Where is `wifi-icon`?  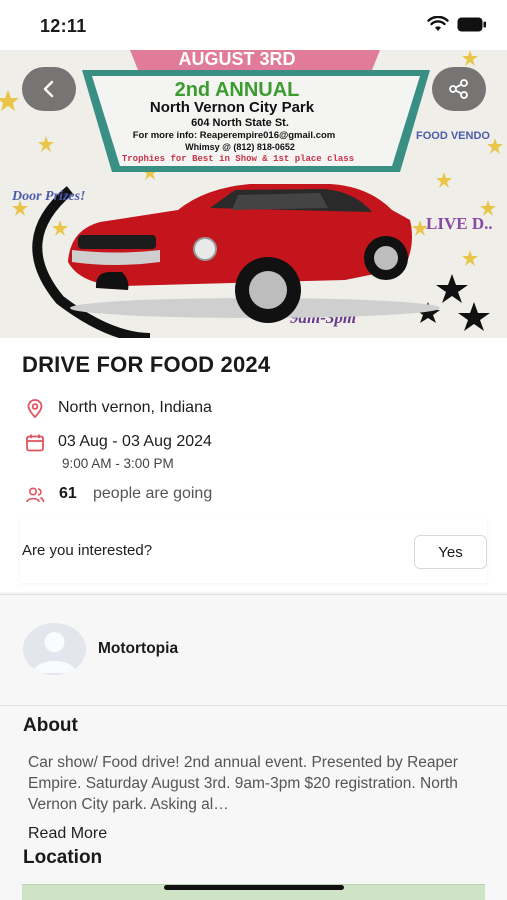 wifi-icon is located at coordinates (438, 23).